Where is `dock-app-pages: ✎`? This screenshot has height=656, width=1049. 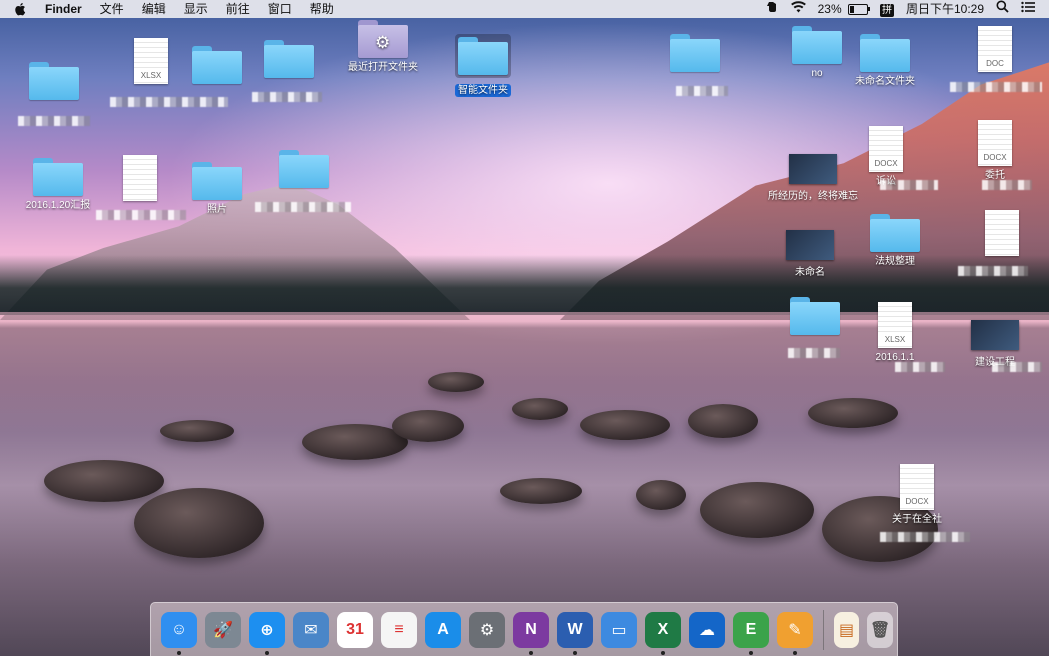
dock-app-pages: ✎ is located at coordinates (795, 633).